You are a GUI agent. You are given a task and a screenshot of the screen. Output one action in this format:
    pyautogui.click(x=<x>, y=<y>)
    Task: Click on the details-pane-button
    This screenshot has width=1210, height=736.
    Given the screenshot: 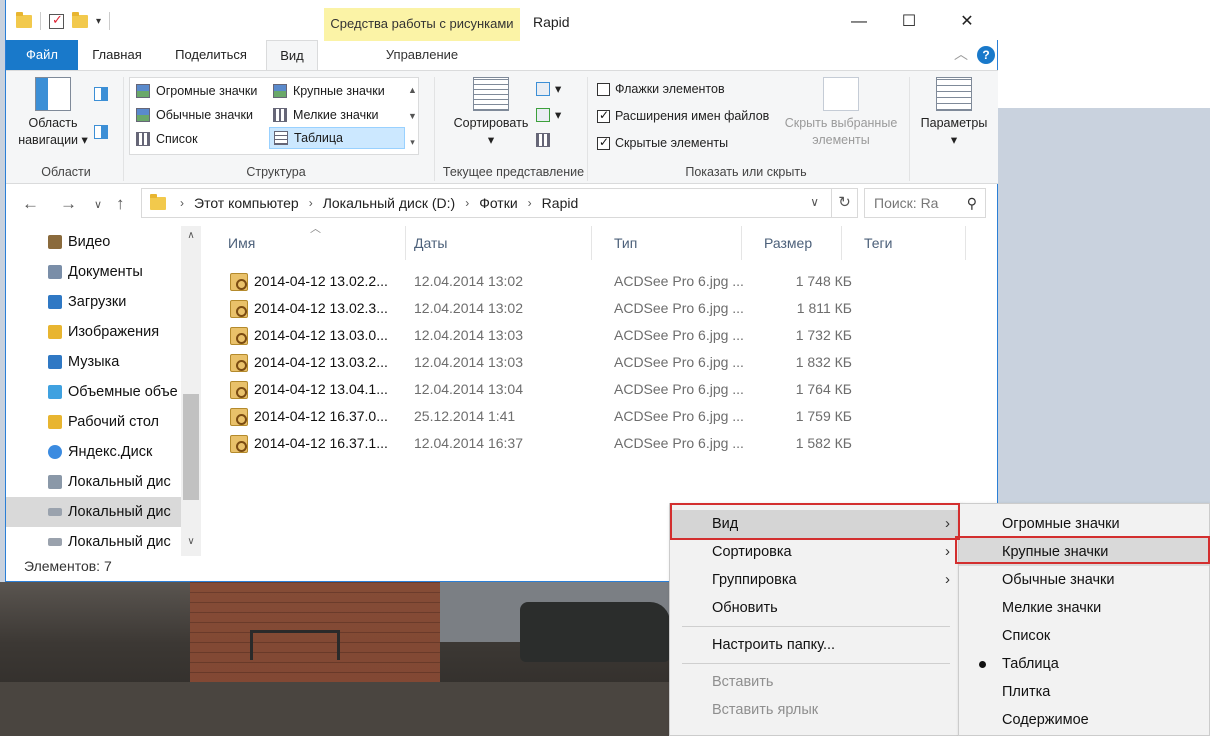 What is the action you would take?
    pyautogui.click(x=101, y=132)
    